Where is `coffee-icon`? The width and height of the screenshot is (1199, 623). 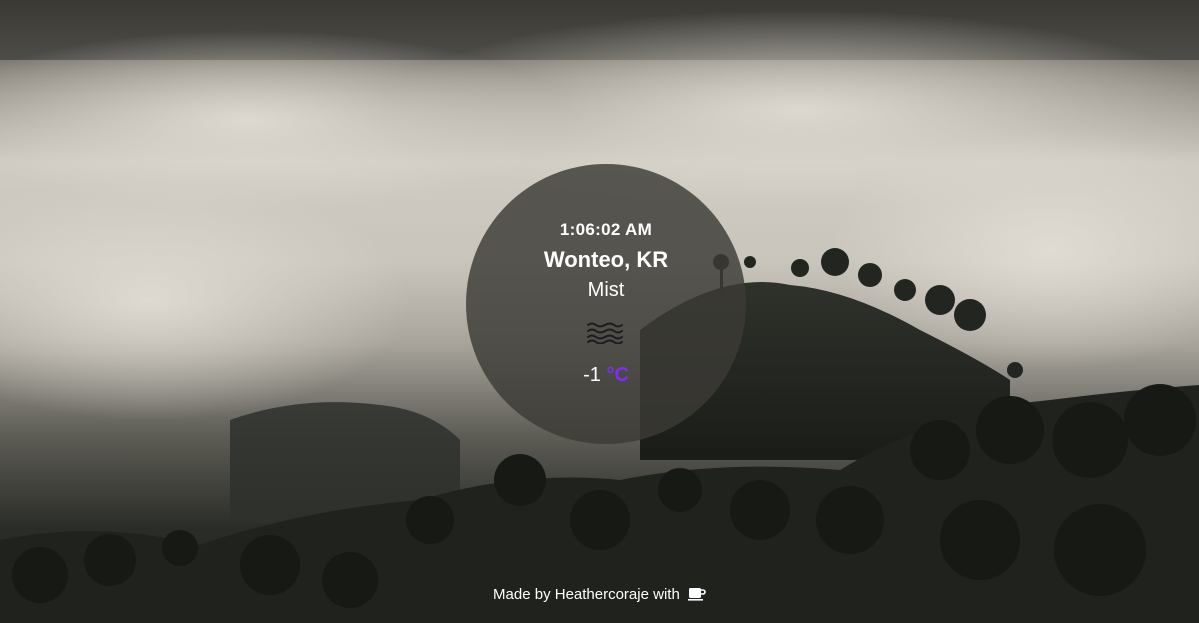 coffee-icon is located at coordinates (696, 596).